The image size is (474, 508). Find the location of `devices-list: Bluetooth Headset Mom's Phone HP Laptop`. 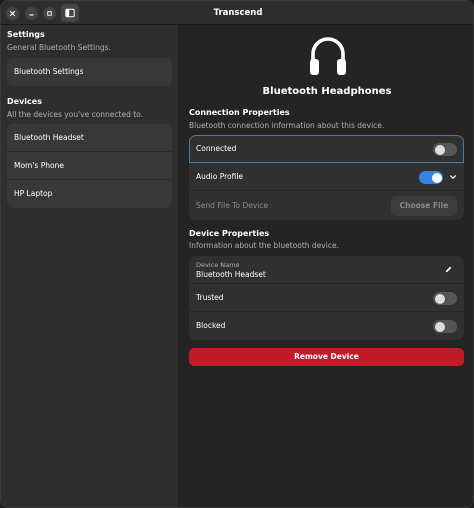

devices-list: Bluetooth Headset Mom's Phone HP Laptop is located at coordinates (89, 166).